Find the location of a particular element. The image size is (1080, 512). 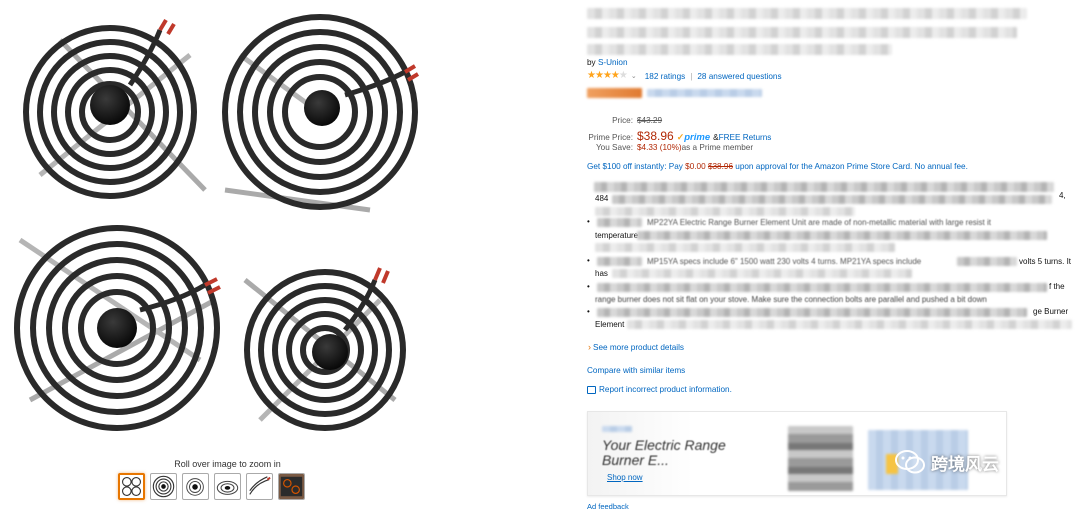

list-price-row: Price: $43.29 is located at coordinates (679, 122).